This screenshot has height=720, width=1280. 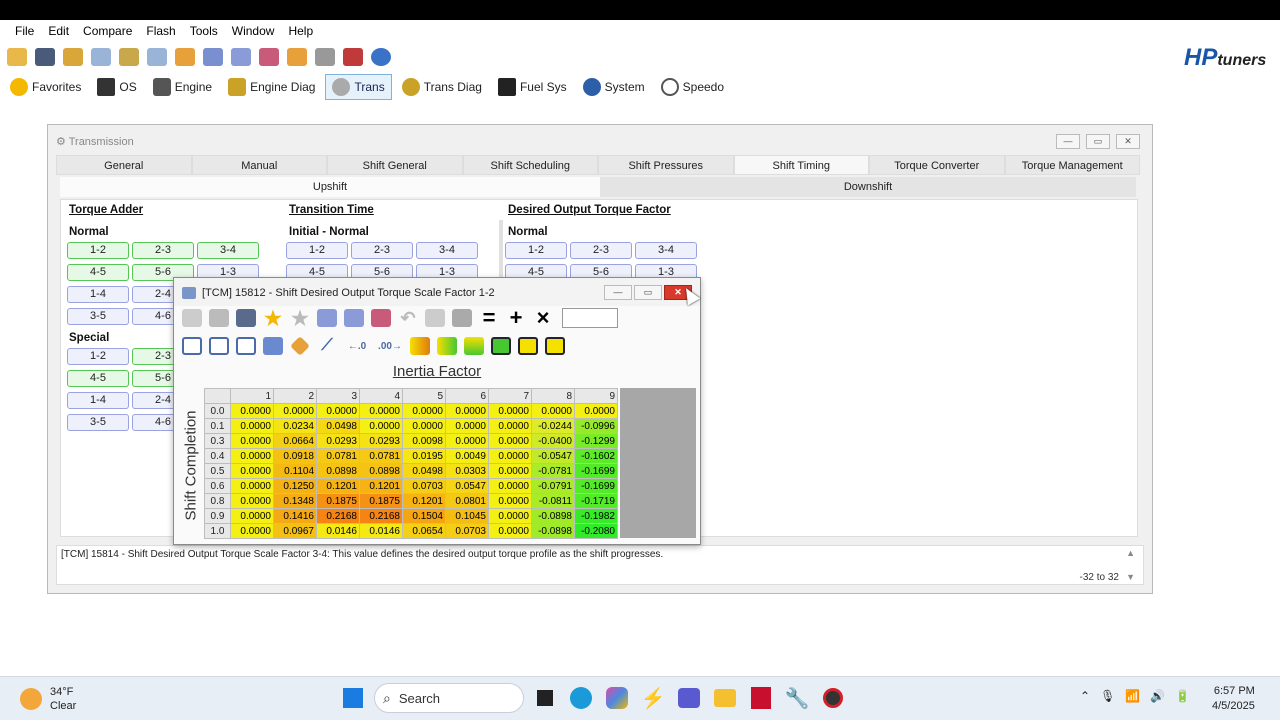 What do you see at coordinates (48, 699) in the screenshot?
I see `weather-widget: 34°F Clear` at bounding box center [48, 699].